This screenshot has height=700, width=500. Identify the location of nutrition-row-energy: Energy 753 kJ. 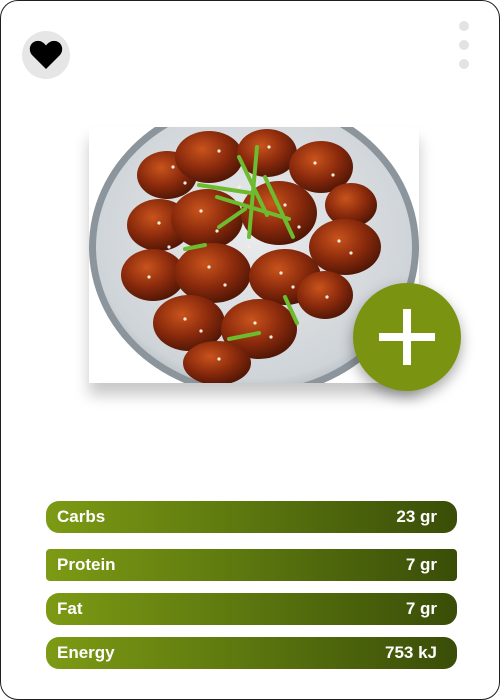
(251, 653).